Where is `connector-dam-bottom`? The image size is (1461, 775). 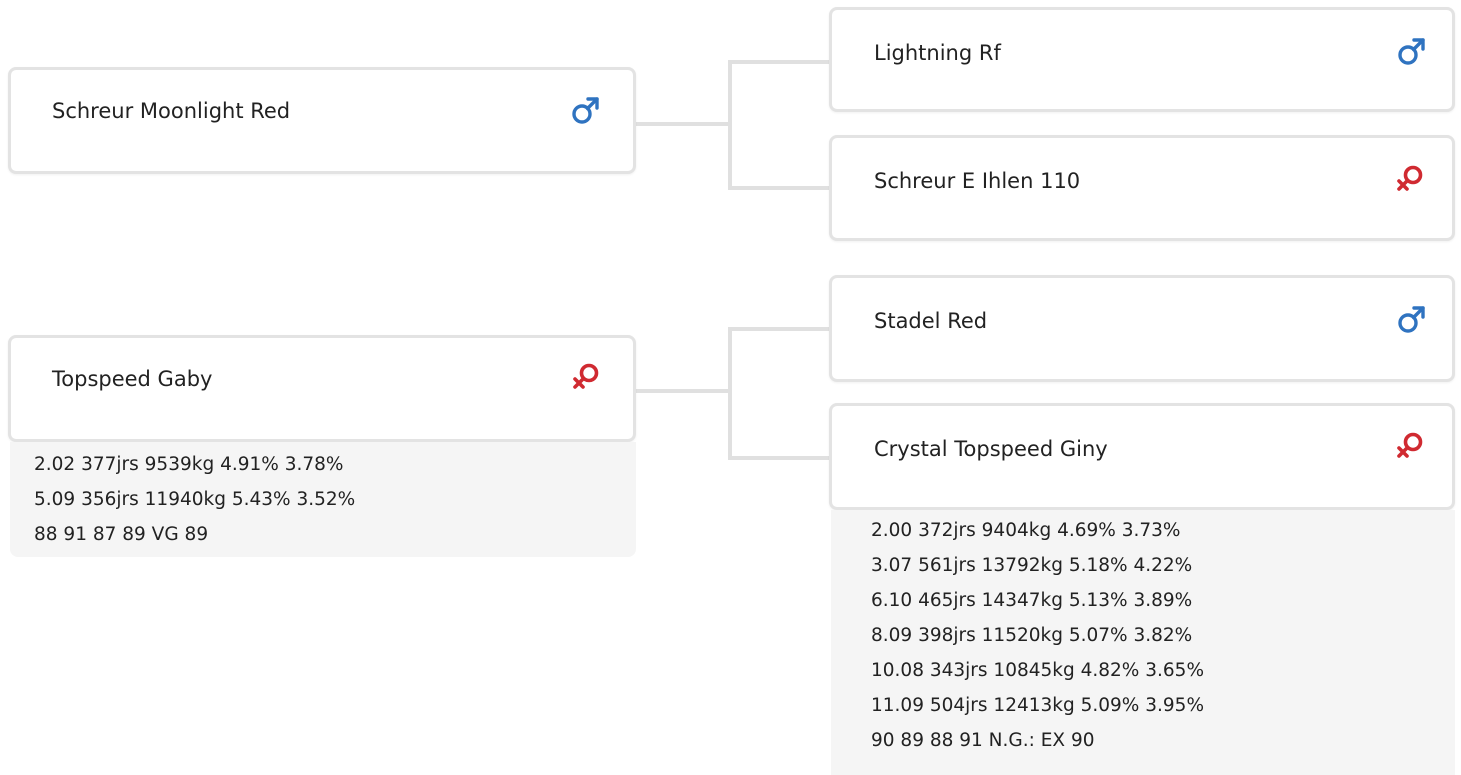
connector-dam-bottom is located at coordinates (779, 458).